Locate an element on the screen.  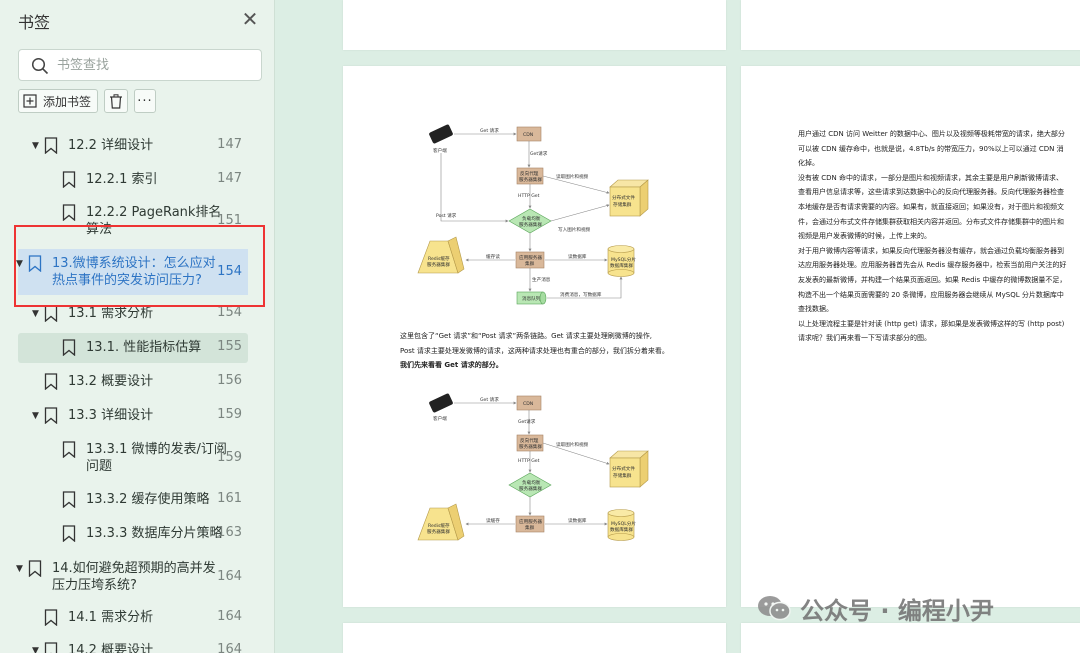
text-line: 本地缓存是否有请求需要的内容。如果有，就直接返回；如果没有，对于图片和视频文 is located at coordinates (931, 206).